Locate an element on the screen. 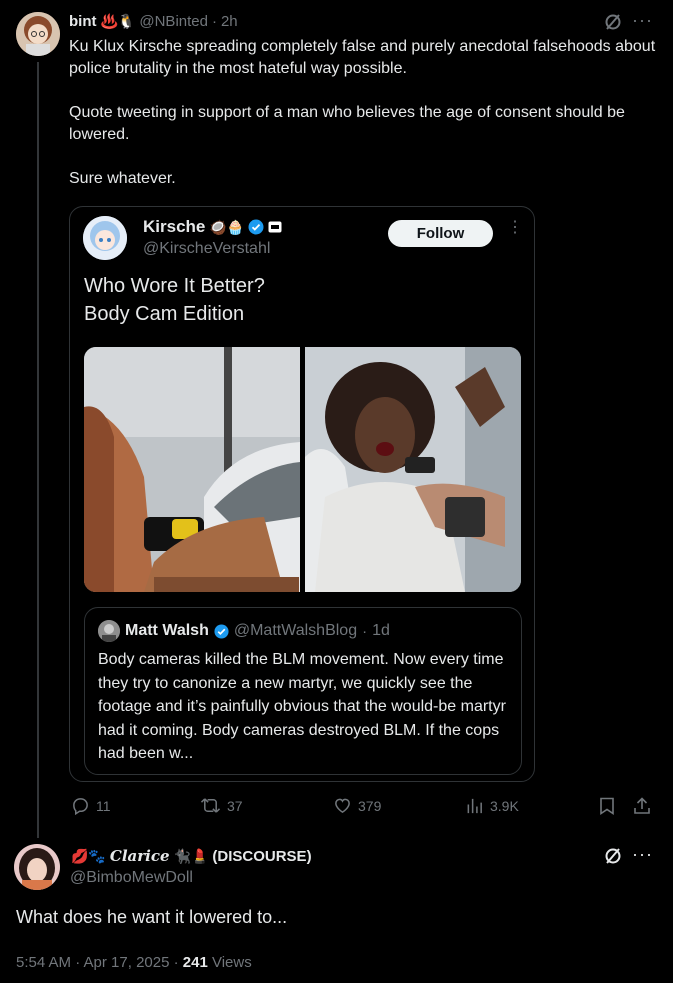 Image resolution: width=673 pixels, height=983 pixels. quoted-tweet-text: Who Wore It Better? Body Cam Edition is located at coordinates (174, 300).